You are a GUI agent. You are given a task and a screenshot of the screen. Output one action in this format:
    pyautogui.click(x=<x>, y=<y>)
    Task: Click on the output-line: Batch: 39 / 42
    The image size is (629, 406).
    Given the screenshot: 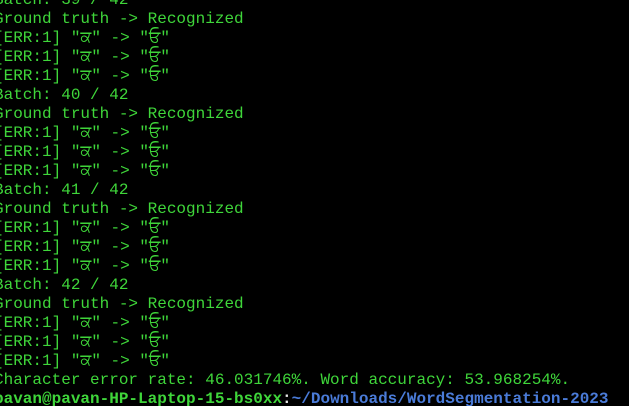 What is the action you would take?
    pyautogui.click(x=64, y=4)
    